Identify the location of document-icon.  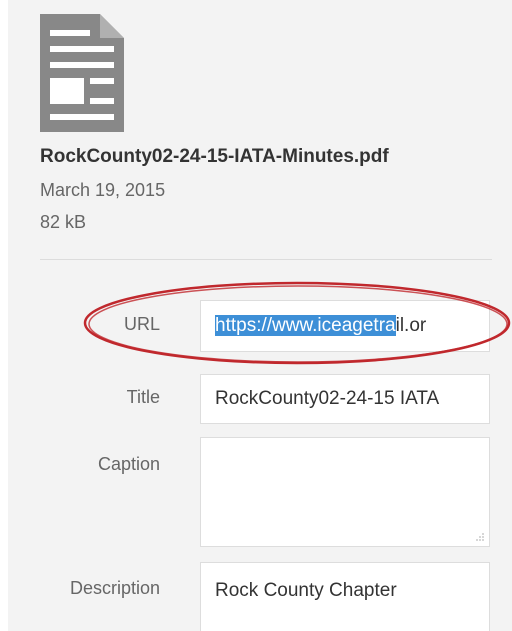
(82, 73).